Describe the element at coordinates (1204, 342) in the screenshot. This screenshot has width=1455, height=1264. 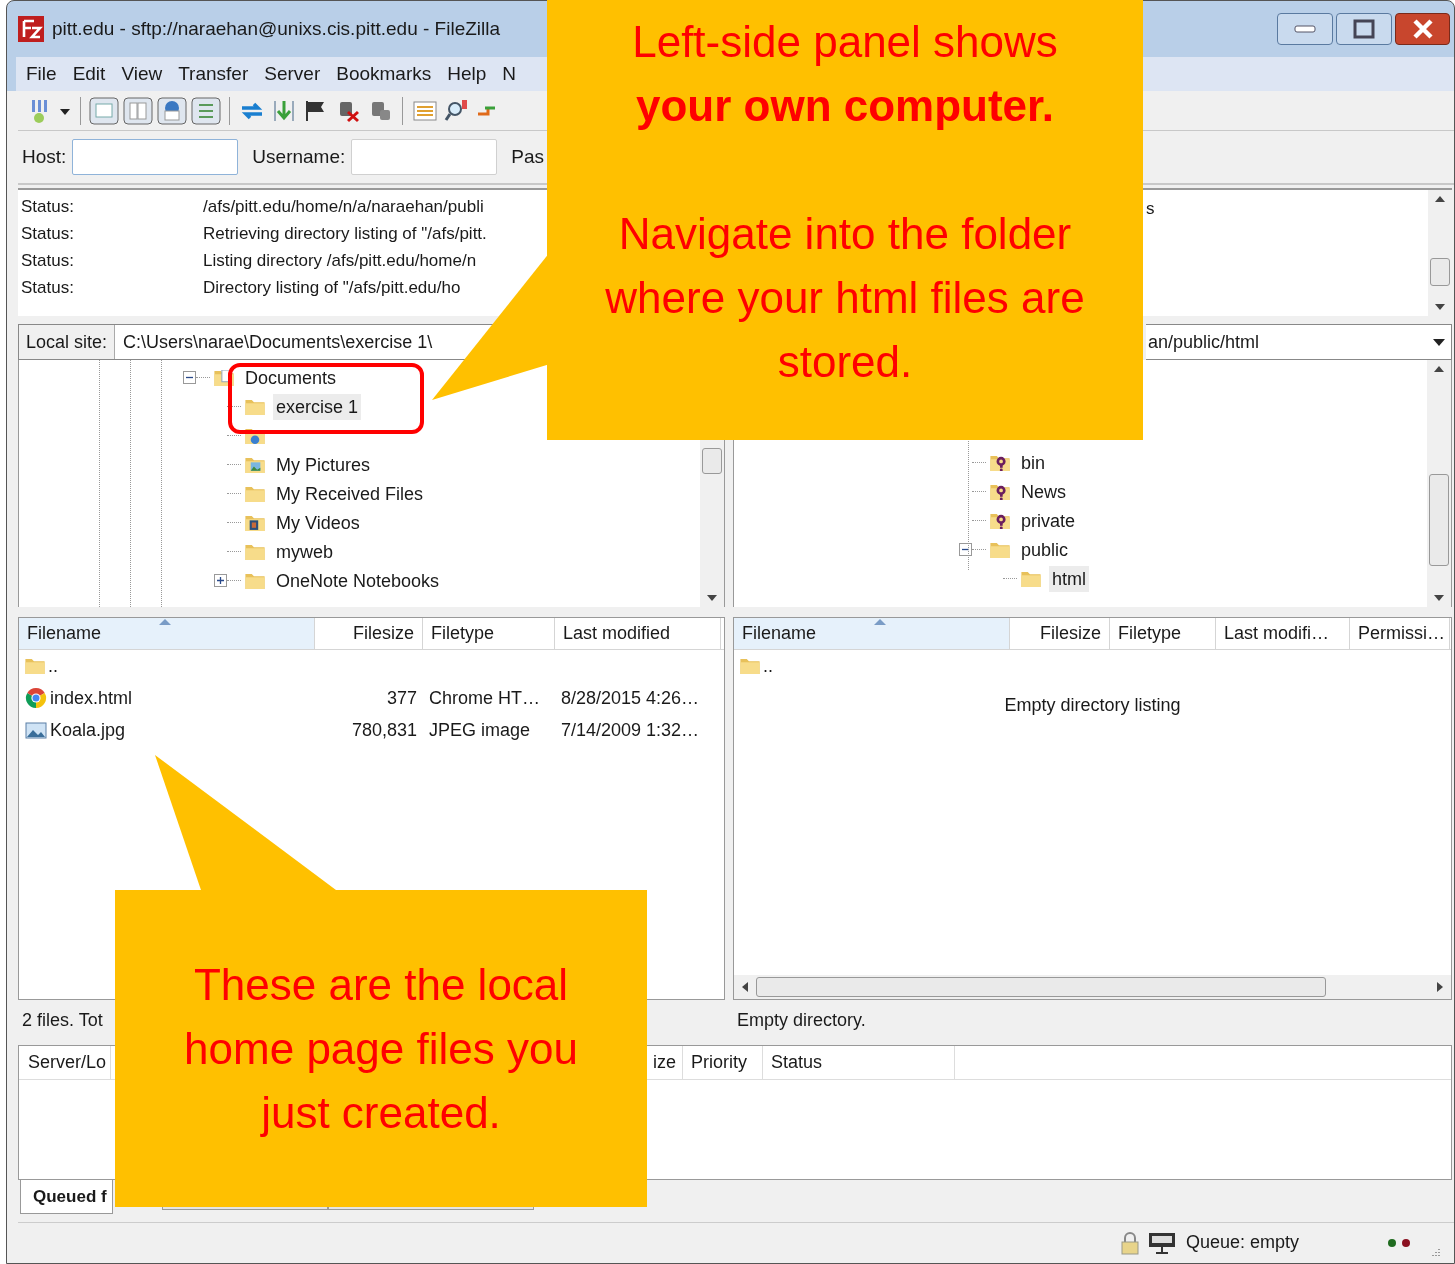
I see `remote-site-path: an/public/html` at that location.